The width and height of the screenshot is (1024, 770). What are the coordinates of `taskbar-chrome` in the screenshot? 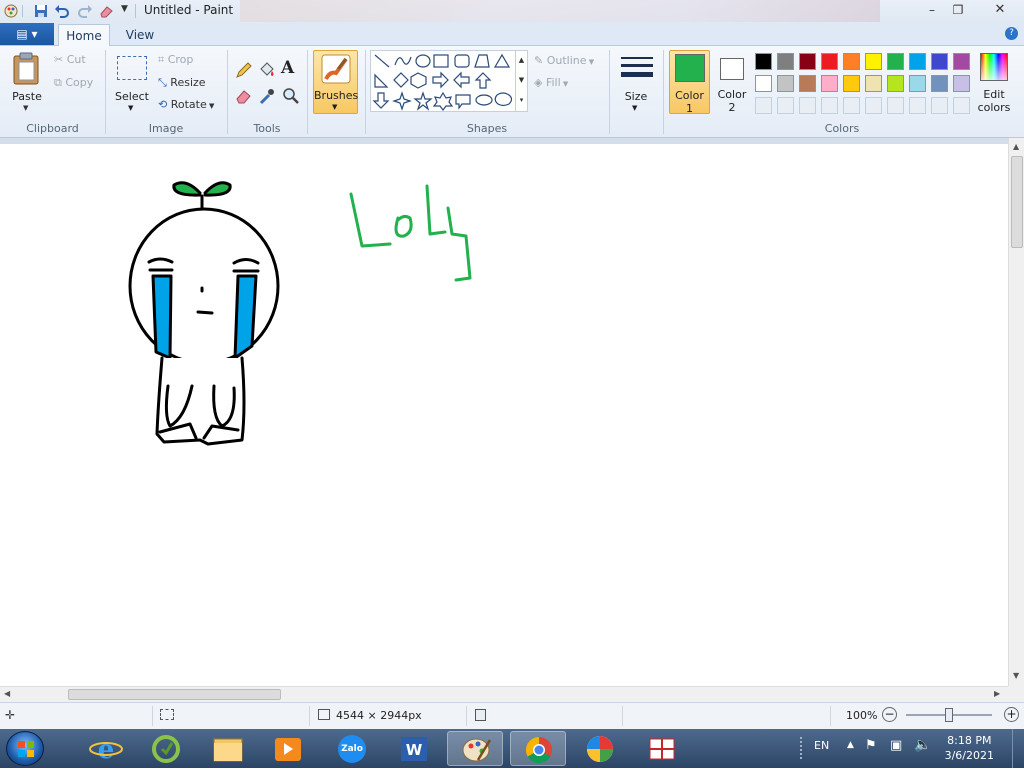 It's located at (538, 748).